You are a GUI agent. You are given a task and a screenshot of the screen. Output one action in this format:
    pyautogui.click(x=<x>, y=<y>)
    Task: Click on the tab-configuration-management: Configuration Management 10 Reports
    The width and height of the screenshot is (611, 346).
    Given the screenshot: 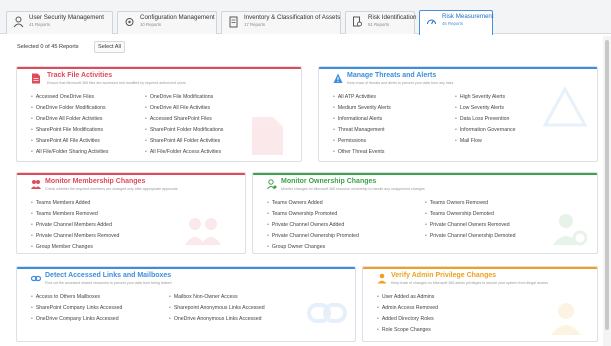 What is the action you would take?
    pyautogui.click(x=167, y=22)
    